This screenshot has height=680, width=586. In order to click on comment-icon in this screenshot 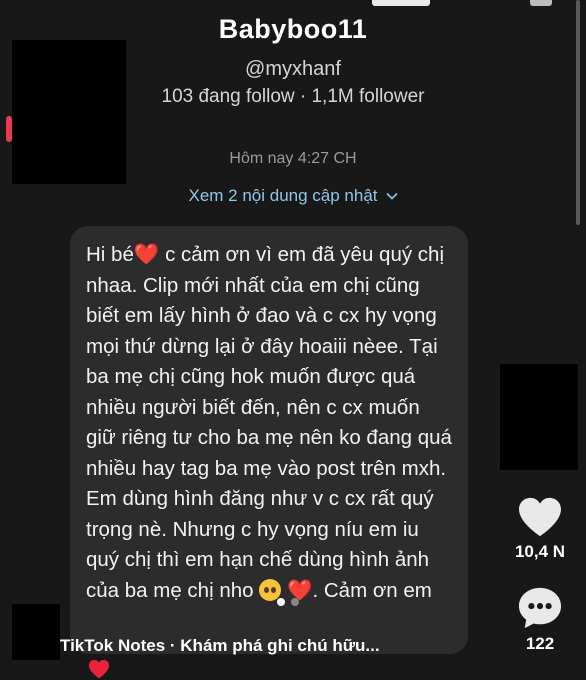, I will do `click(540, 608)`.